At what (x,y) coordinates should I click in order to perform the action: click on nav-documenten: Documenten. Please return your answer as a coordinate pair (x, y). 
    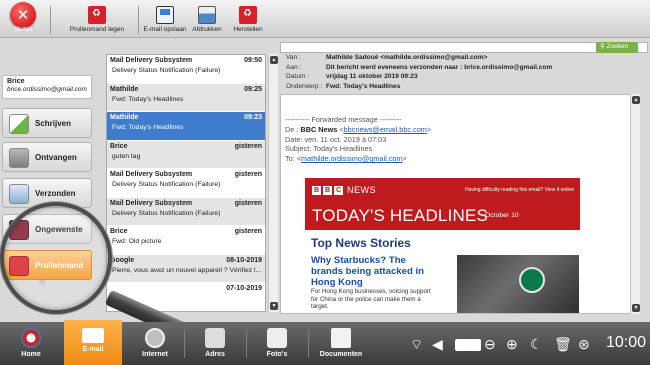
    Looking at the image, I should click on (341, 343).